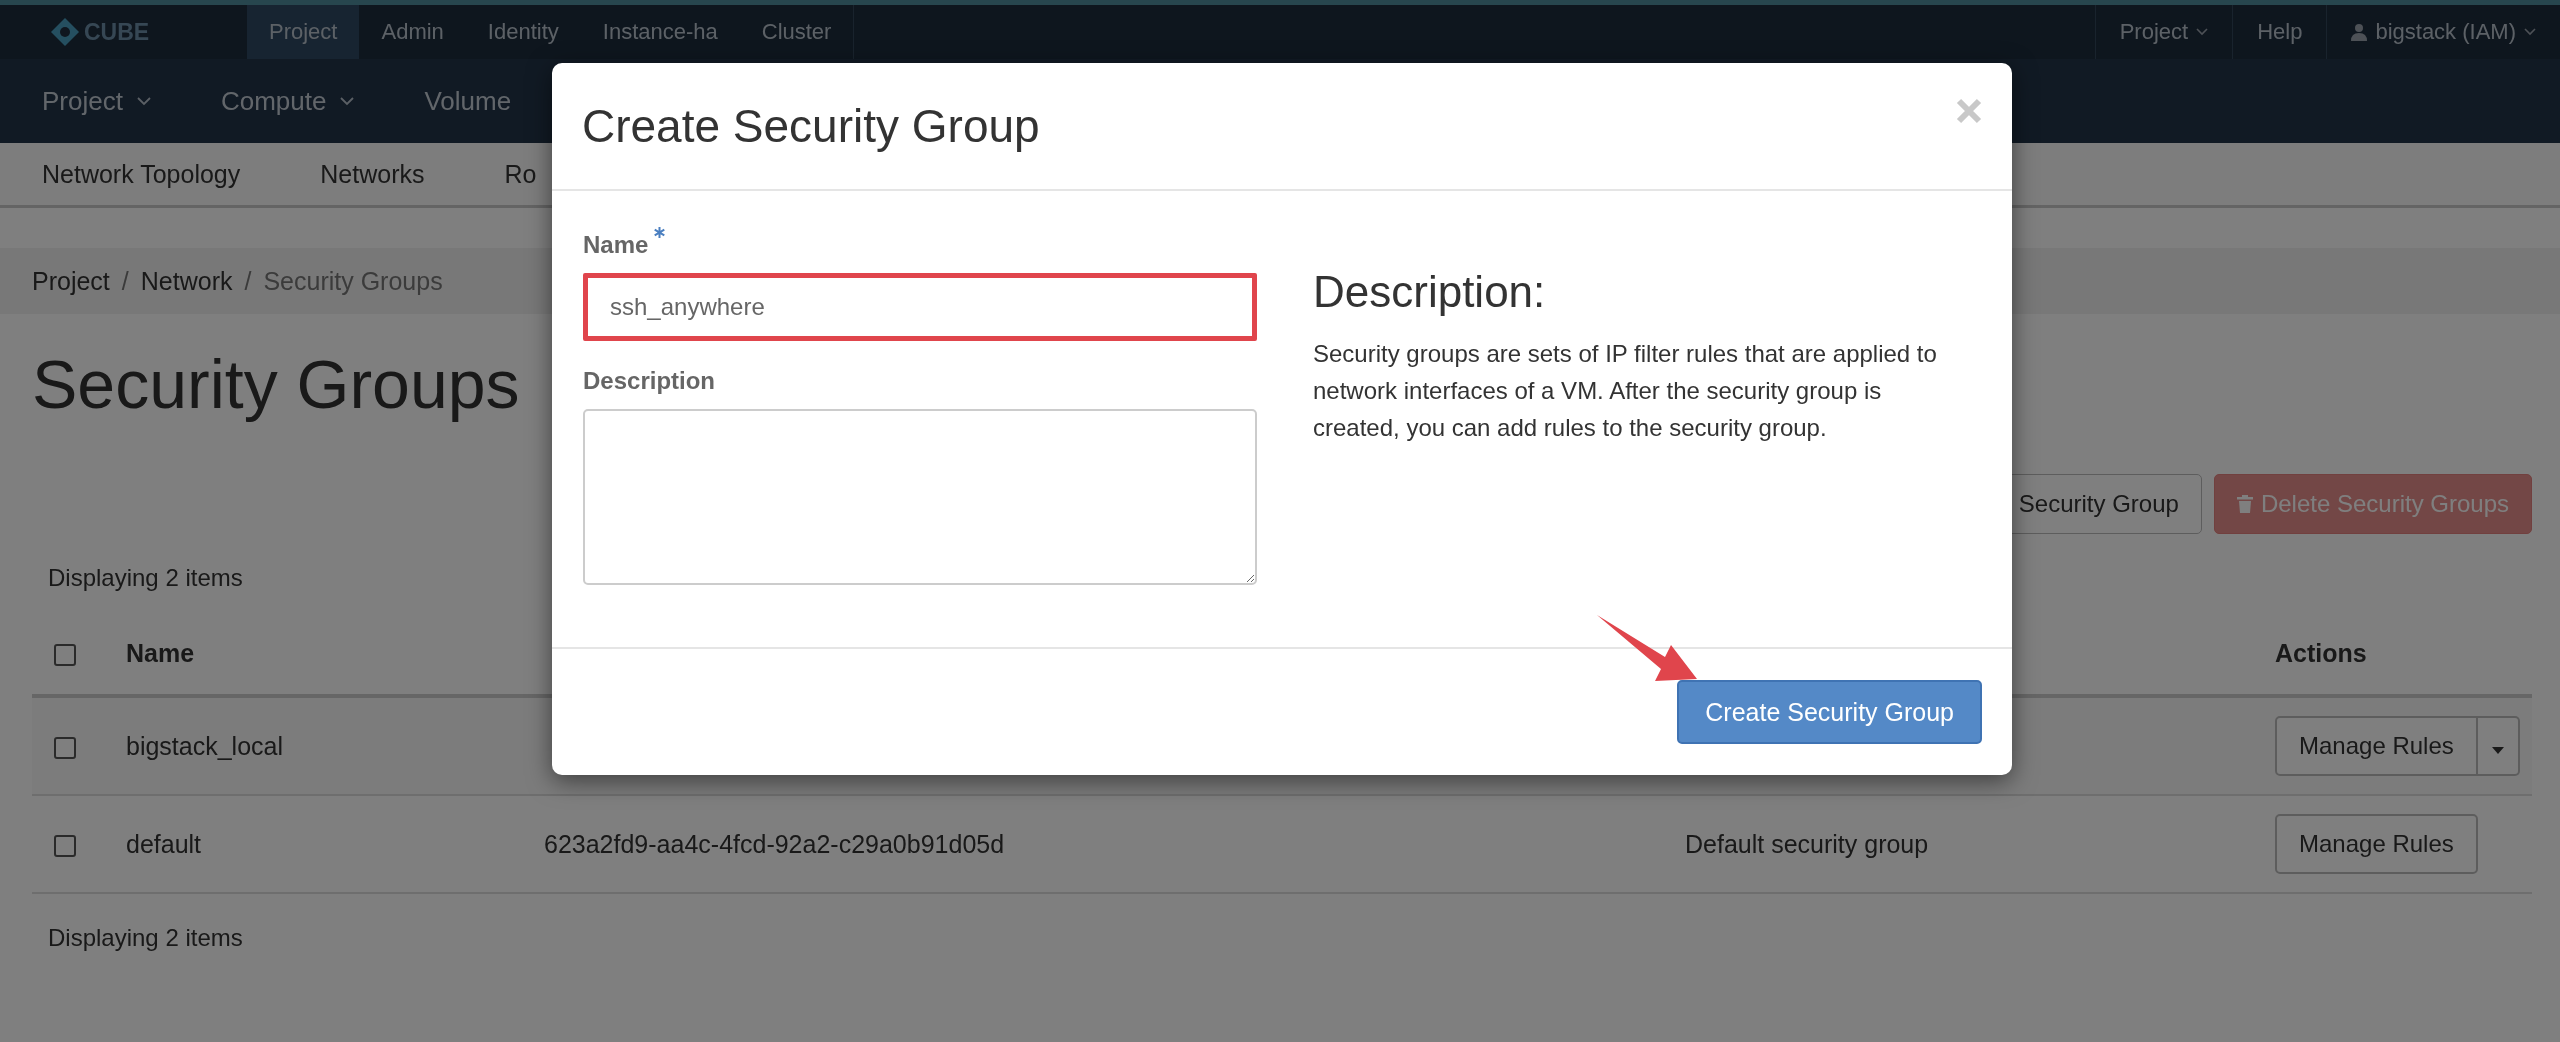 The height and width of the screenshot is (1042, 2560). I want to click on section-menu-item: Network Topology, so click(141, 174).